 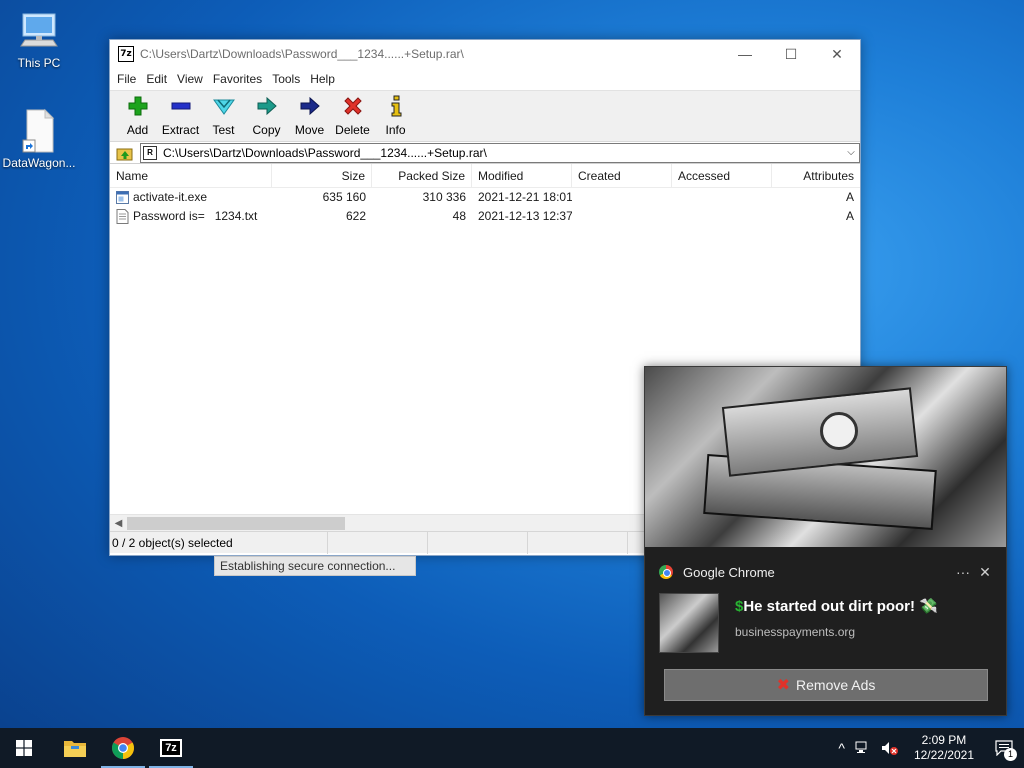 I want to click on menu-tools: Tools, so click(x=286, y=79).